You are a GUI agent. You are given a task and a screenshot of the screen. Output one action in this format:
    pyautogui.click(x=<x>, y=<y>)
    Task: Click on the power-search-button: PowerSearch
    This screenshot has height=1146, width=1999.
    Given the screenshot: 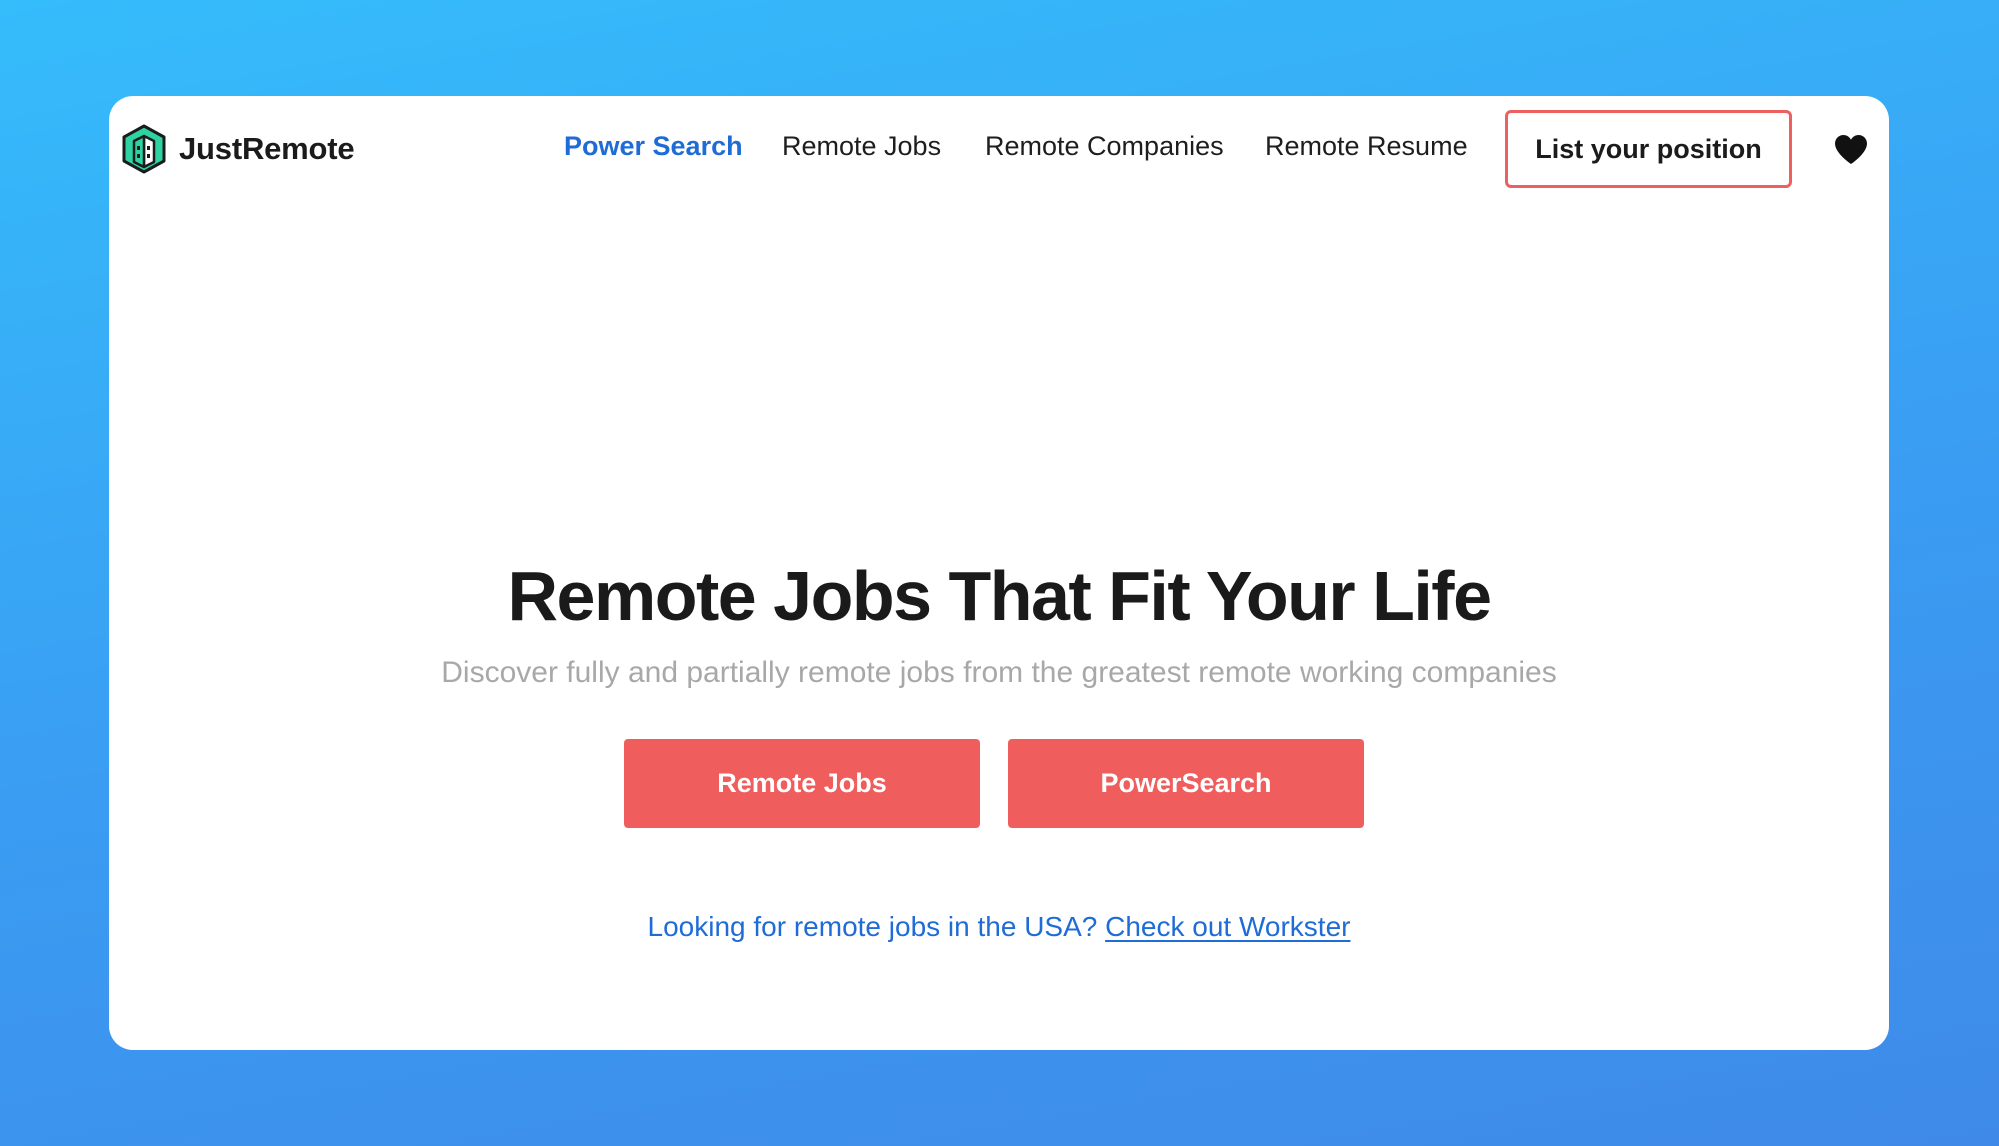 What is the action you would take?
    pyautogui.click(x=1186, y=783)
    